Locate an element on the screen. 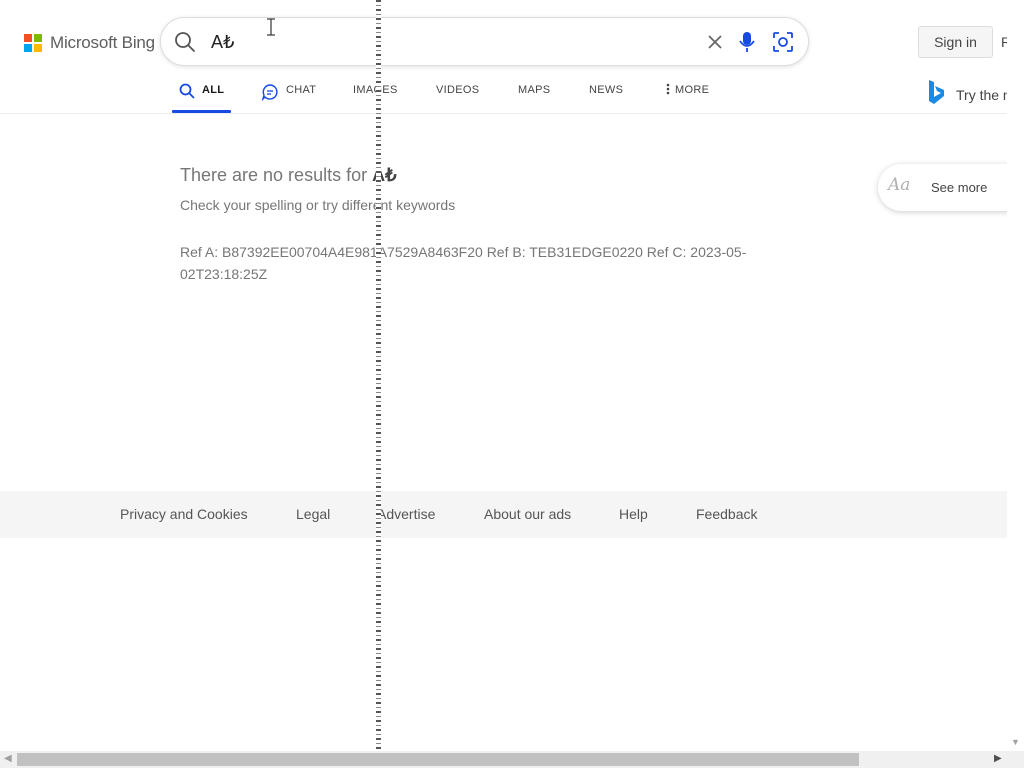  see-more-panel: Aa See more is located at coordinates (948, 187).